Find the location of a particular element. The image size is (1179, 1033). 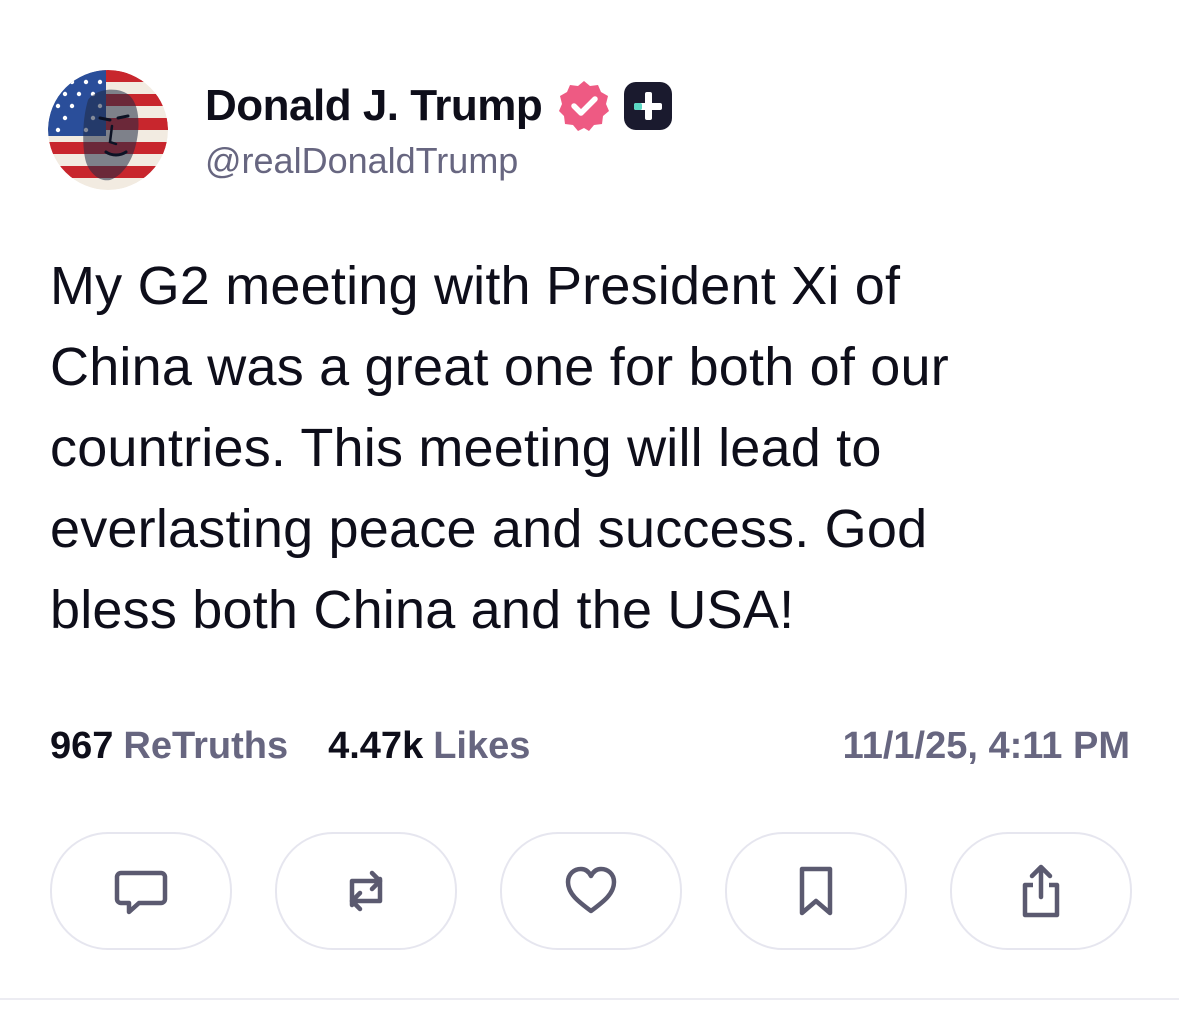

bookmark-button is located at coordinates (816, 891).